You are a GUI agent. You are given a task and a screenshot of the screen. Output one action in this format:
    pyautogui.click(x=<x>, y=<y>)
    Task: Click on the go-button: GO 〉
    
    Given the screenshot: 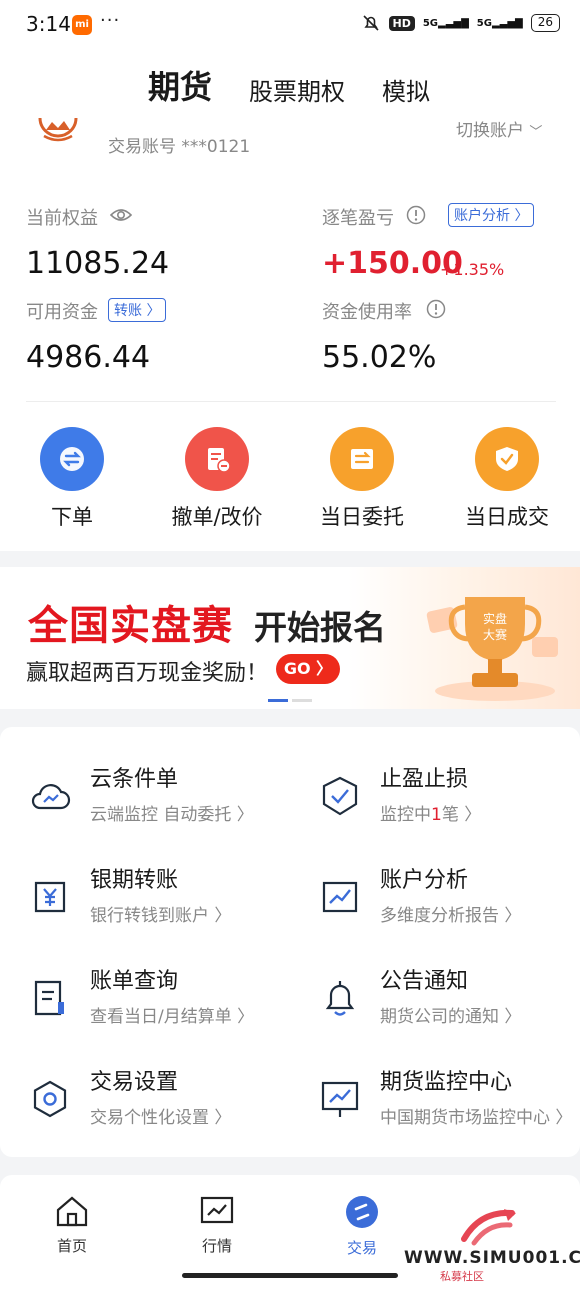 What is the action you would take?
    pyautogui.click(x=308, y=669)
    